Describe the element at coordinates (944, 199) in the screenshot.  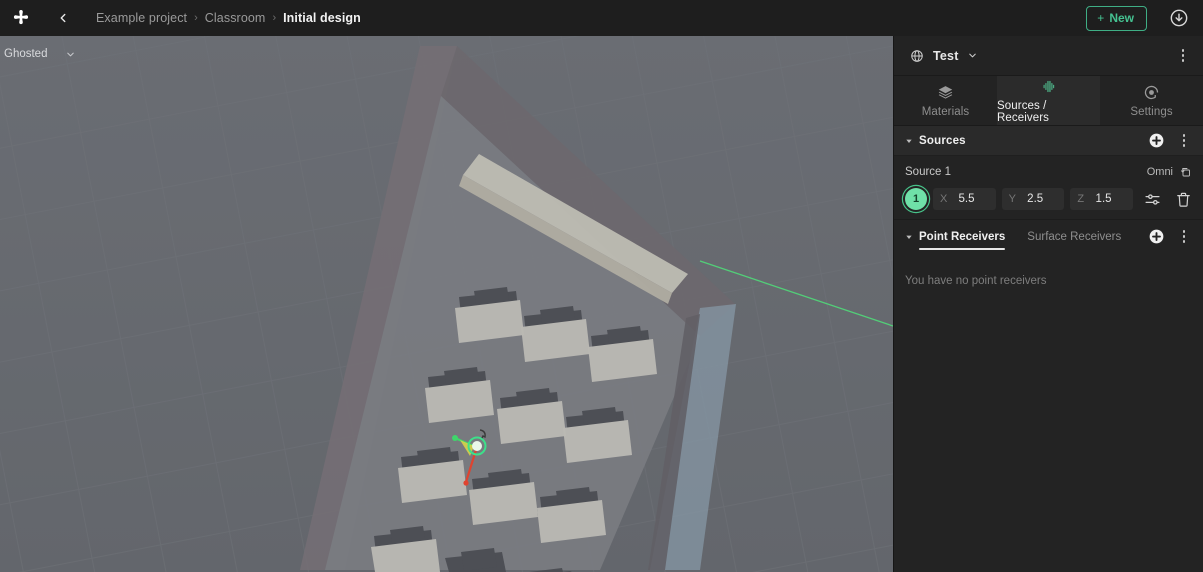
I see `x-axis-label: X` at that location.